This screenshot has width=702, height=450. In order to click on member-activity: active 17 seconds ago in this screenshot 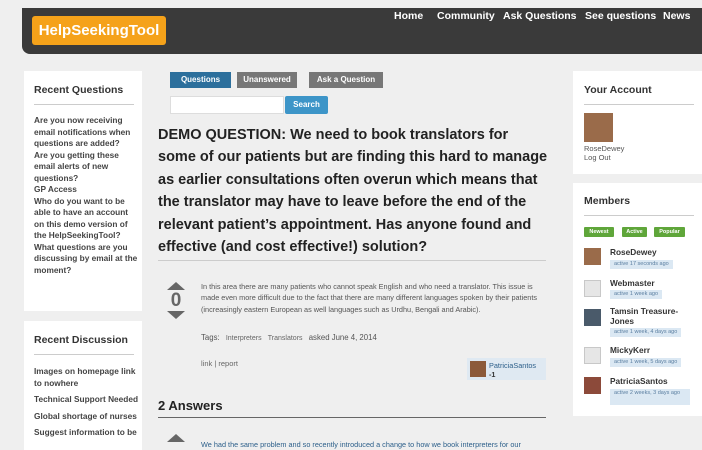, I will do `click(641, 264)`.